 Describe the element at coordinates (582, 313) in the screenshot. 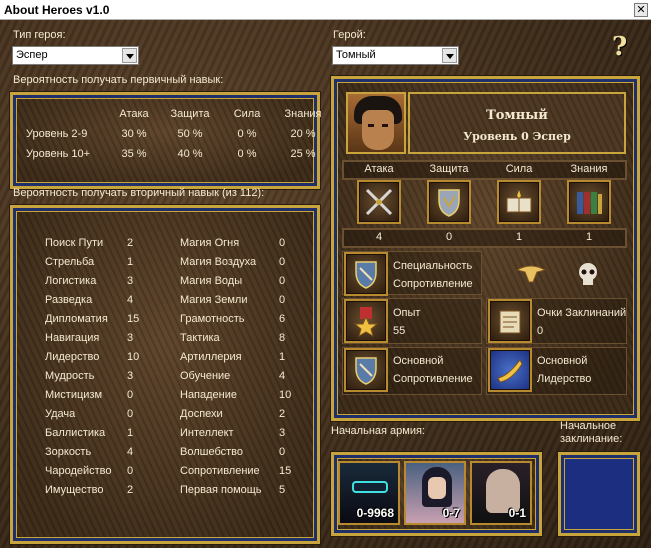

I see `spell-points-label: Очки Заклинаний` at that location.